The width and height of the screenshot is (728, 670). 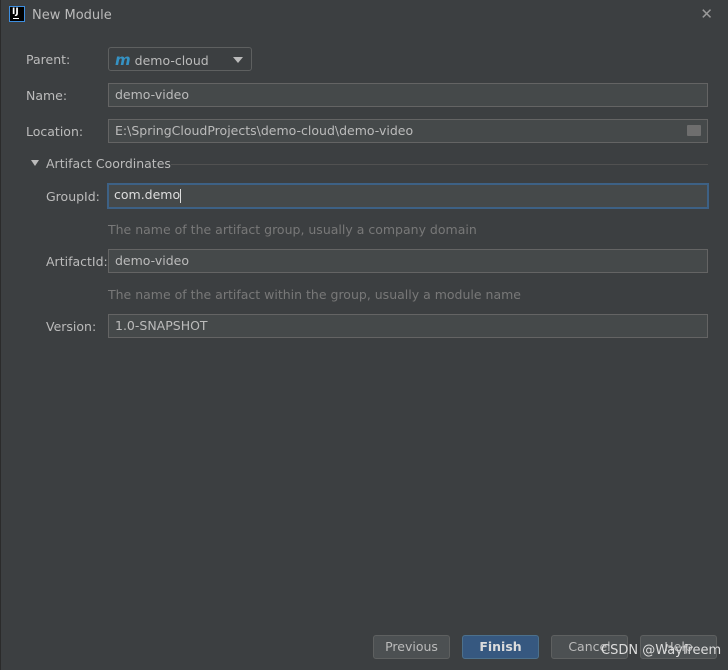 What do you see at coordinates (147, 194) in the screenshot?
I see `groupid-value: com.demo` at bounding box center [147, 194].